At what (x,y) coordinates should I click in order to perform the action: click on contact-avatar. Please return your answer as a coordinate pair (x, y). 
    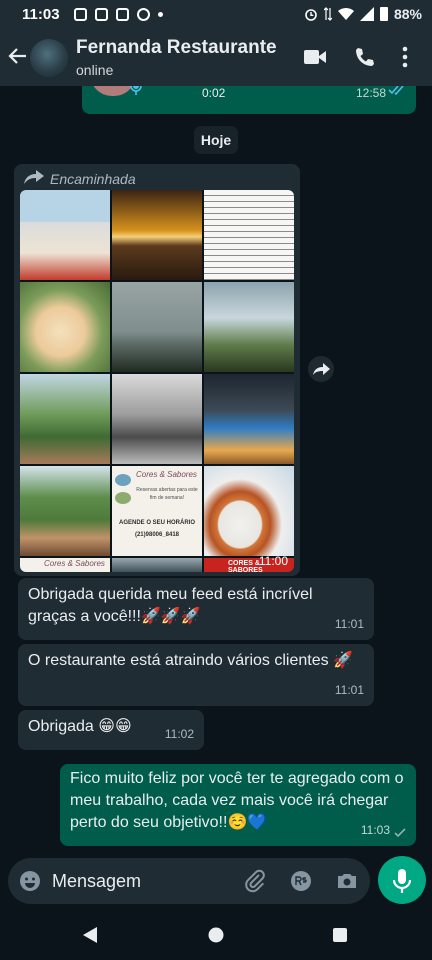
    Looking at the image, I should click on (49, 58).